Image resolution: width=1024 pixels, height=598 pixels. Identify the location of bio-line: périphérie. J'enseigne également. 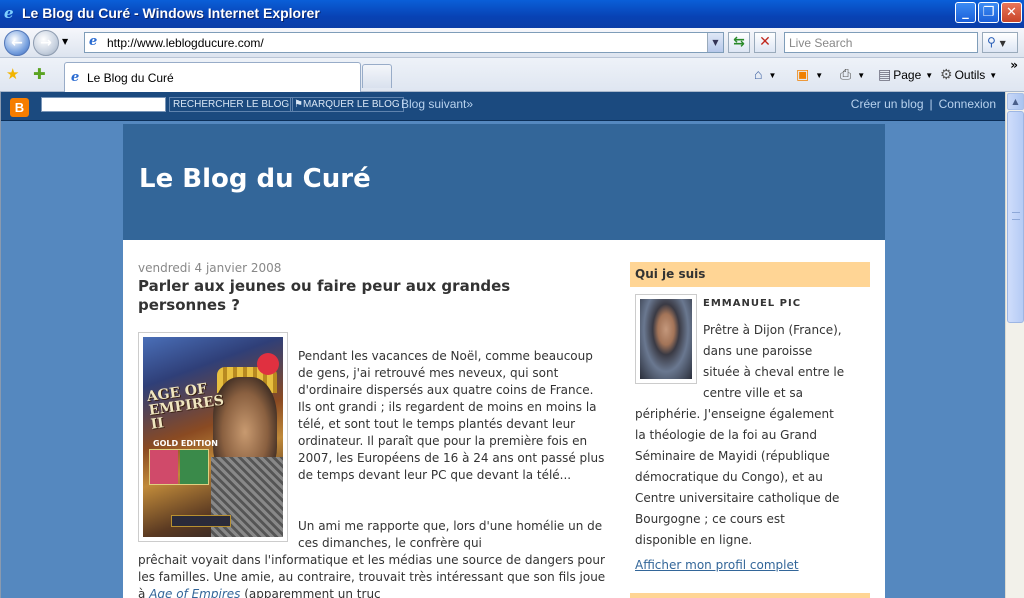
(734, 414).